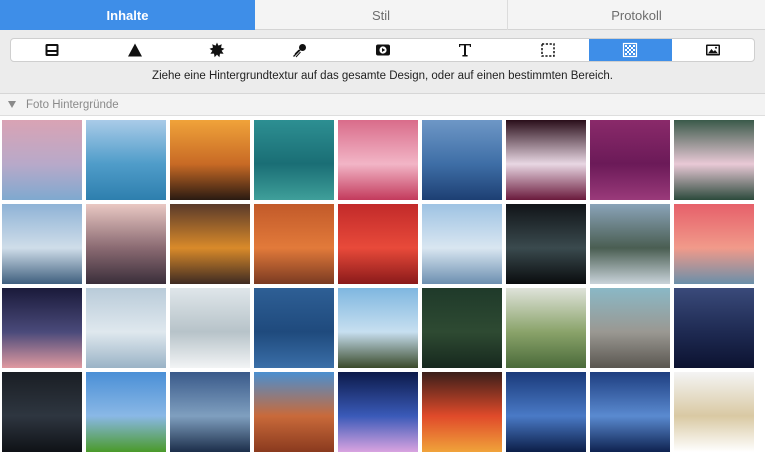  I want to click on tool-selector, so click(382, 50).